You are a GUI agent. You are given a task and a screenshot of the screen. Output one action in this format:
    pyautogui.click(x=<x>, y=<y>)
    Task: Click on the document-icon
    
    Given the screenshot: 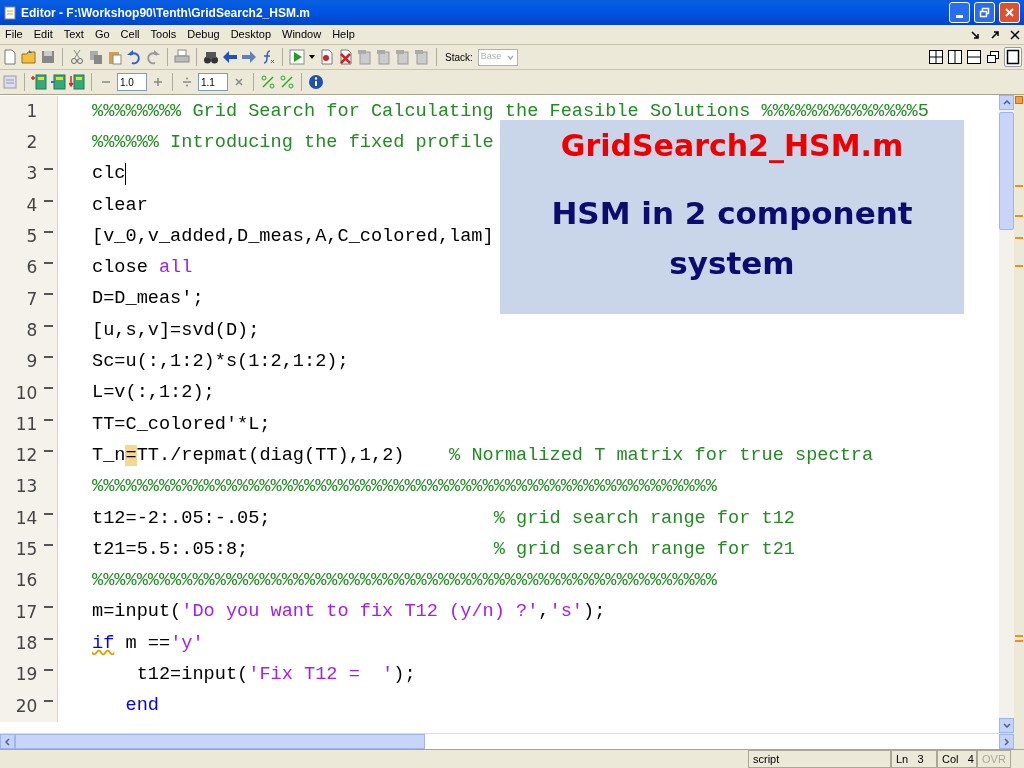 What is the action you would take?
    pyautogui.click(x=10, y=12)
    